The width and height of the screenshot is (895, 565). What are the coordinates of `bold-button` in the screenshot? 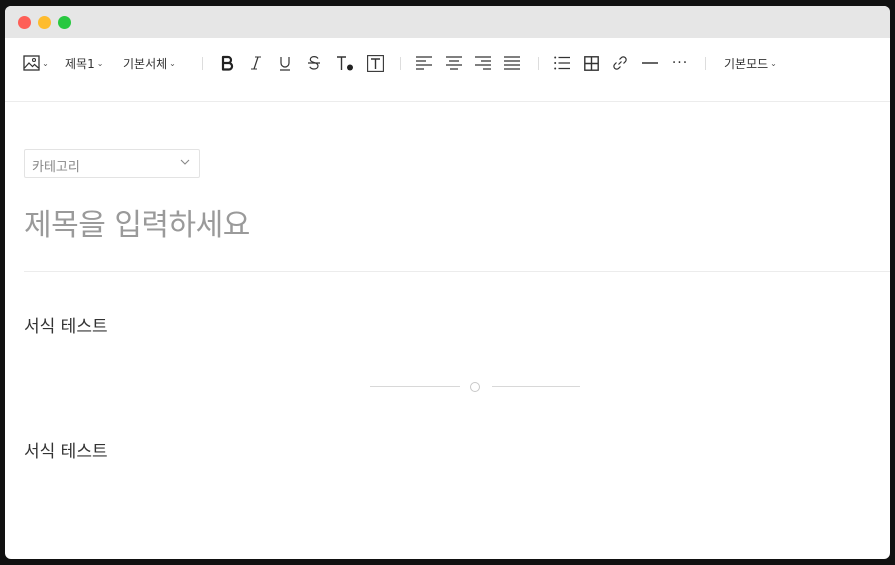 It's located at (227, 63).